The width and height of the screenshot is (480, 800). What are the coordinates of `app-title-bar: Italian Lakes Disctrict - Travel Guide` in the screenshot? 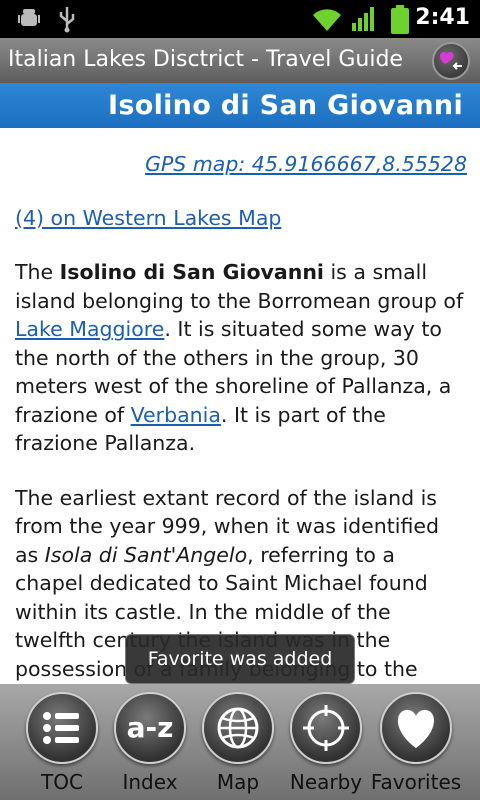 It's located at (240, 60).